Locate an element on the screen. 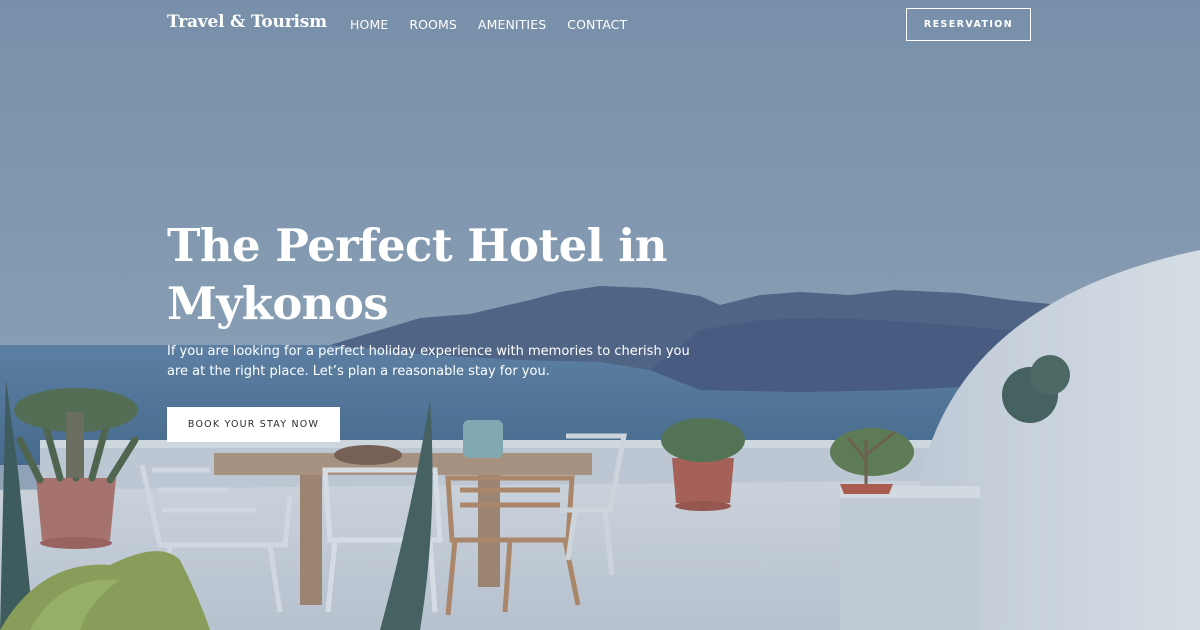  nav-rooms-link: ROOMS is located at coordinates (433, 24).